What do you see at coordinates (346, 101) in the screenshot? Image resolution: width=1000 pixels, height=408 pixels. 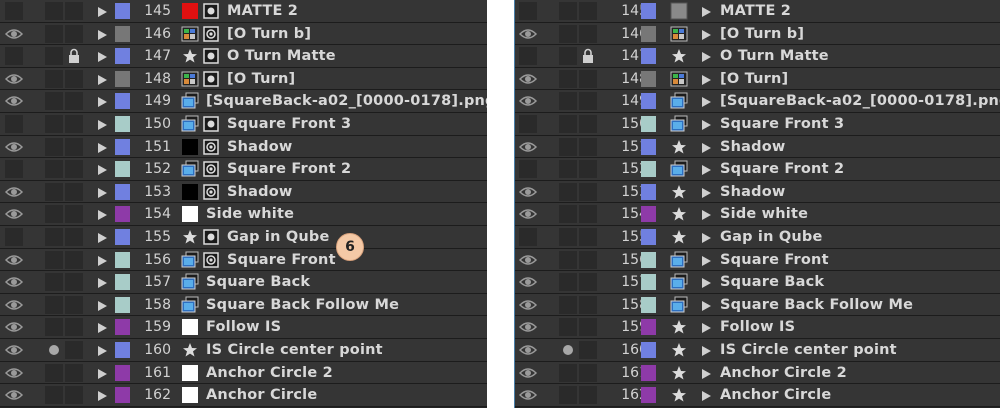 I see `layer-name: [SquareBack-a02_[0000-0178].png]` at bounding box center [346, 101].